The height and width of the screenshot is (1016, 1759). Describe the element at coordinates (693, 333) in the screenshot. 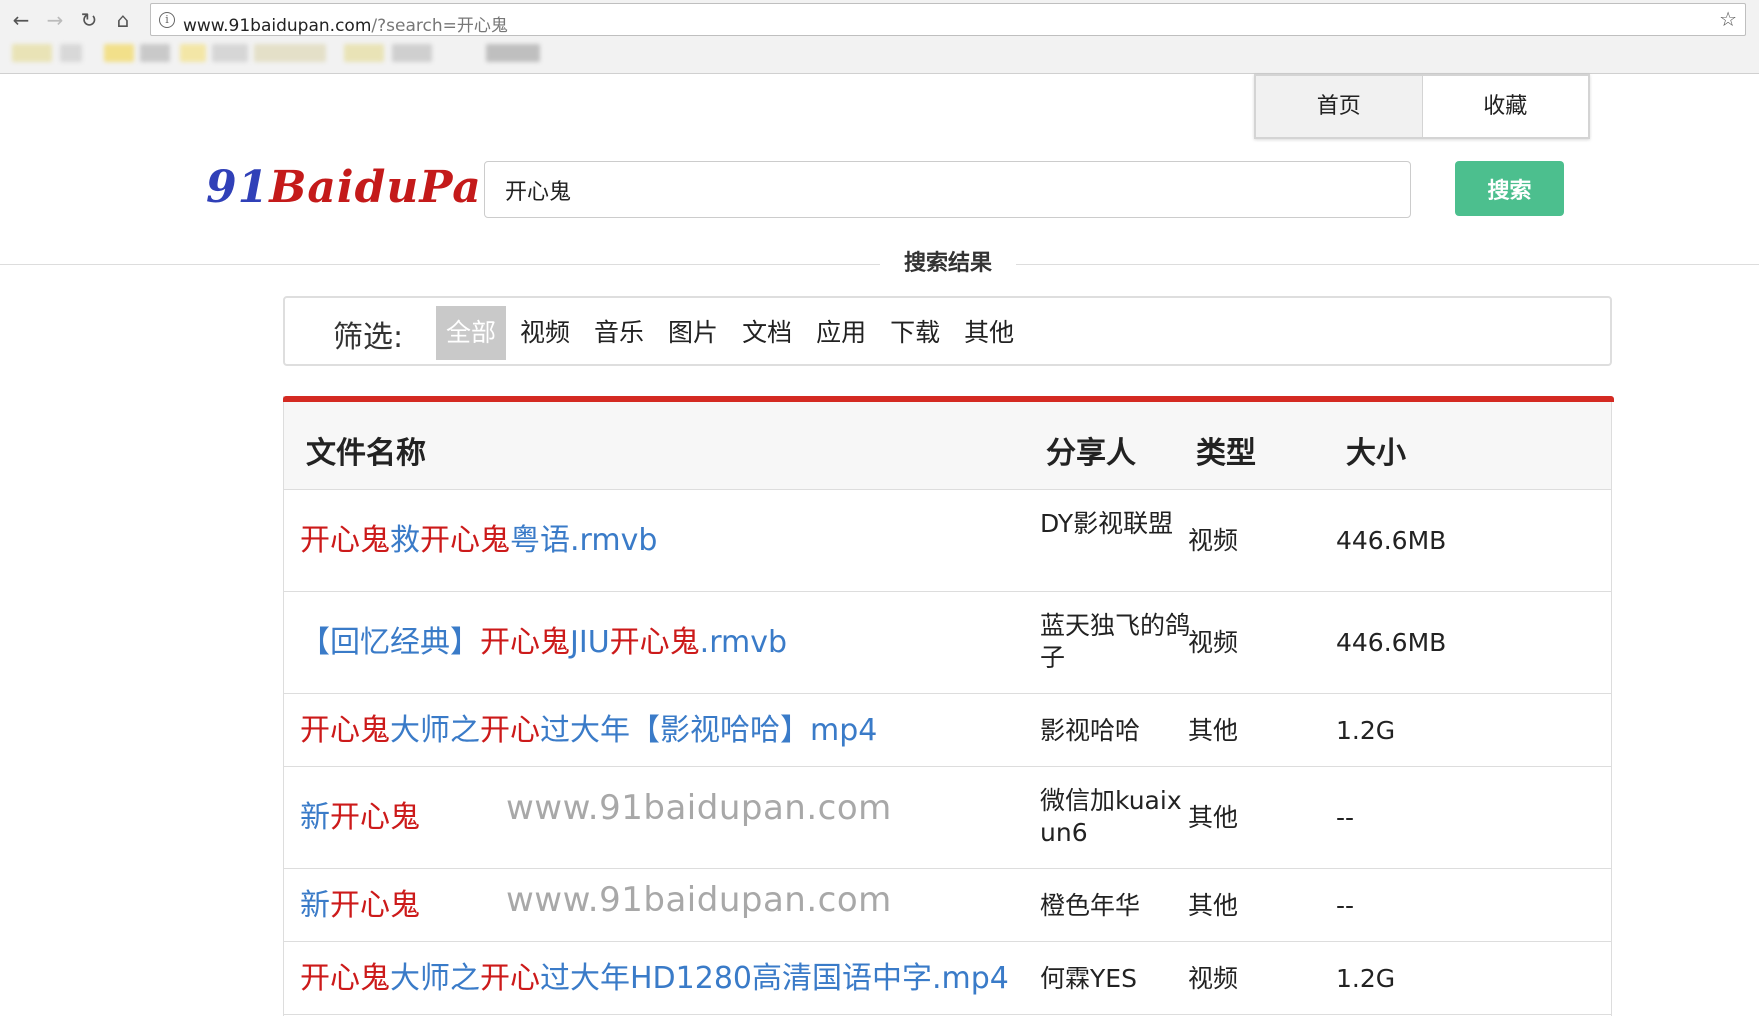

I see `filter-option: 图片` at that location.